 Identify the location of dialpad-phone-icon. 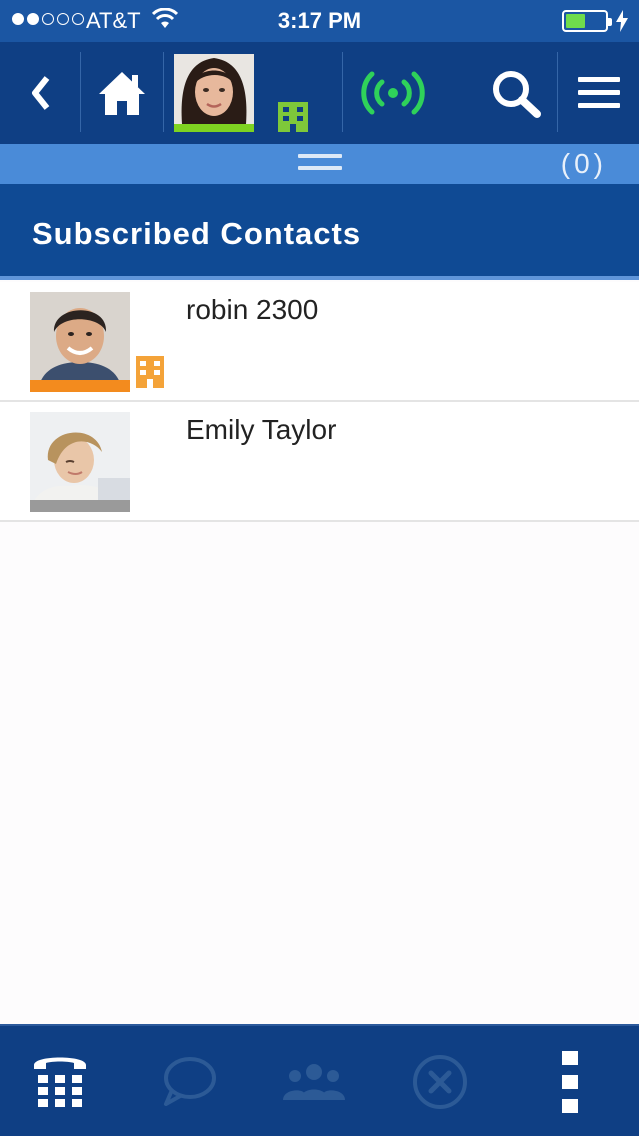
(60, 1082).